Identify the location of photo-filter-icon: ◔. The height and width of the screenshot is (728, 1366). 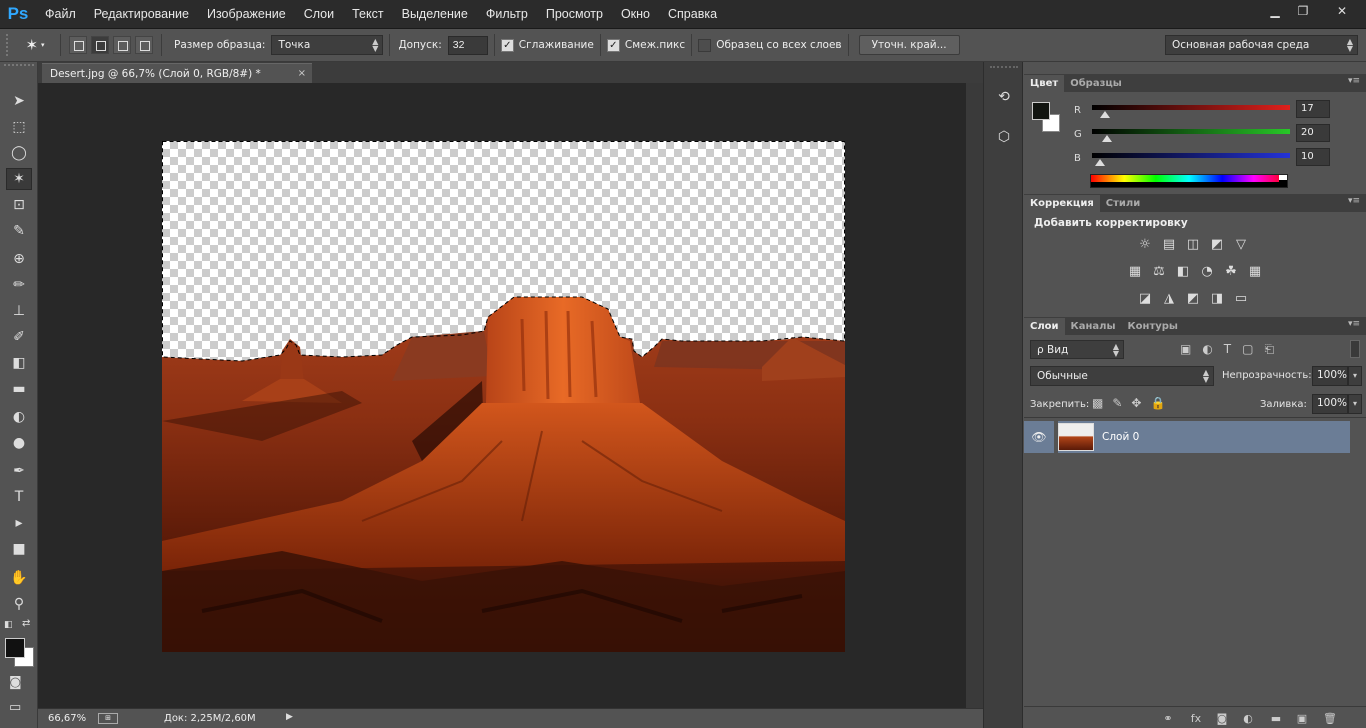
(1207, 271).